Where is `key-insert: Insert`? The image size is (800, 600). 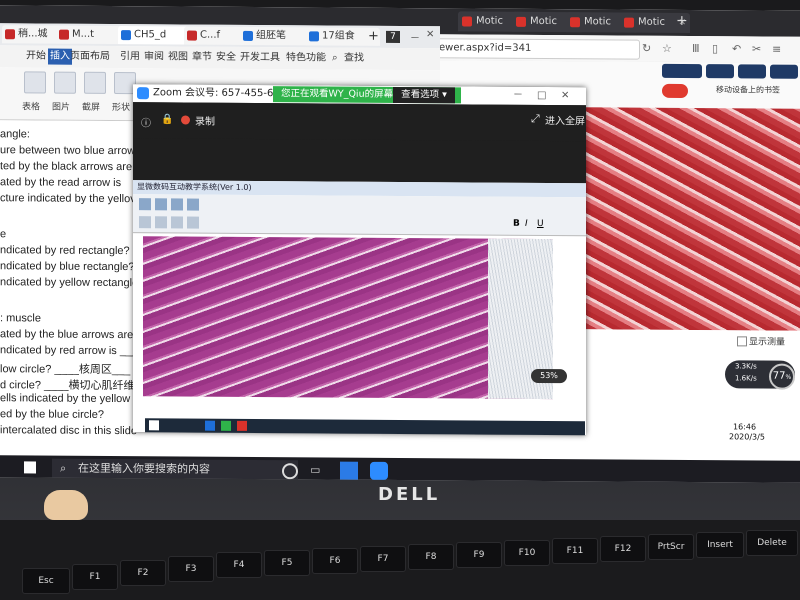
key-insert: Insert is located at coordinates (720, 545).